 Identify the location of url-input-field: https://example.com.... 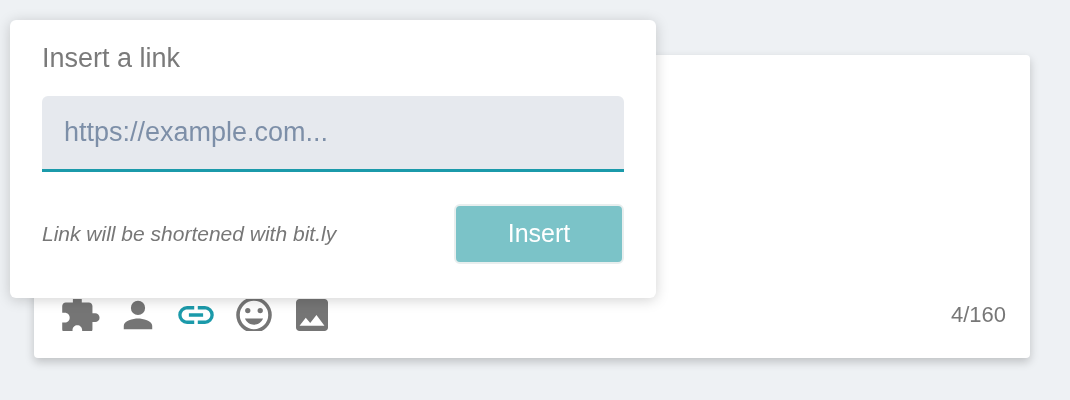
(333, 134).